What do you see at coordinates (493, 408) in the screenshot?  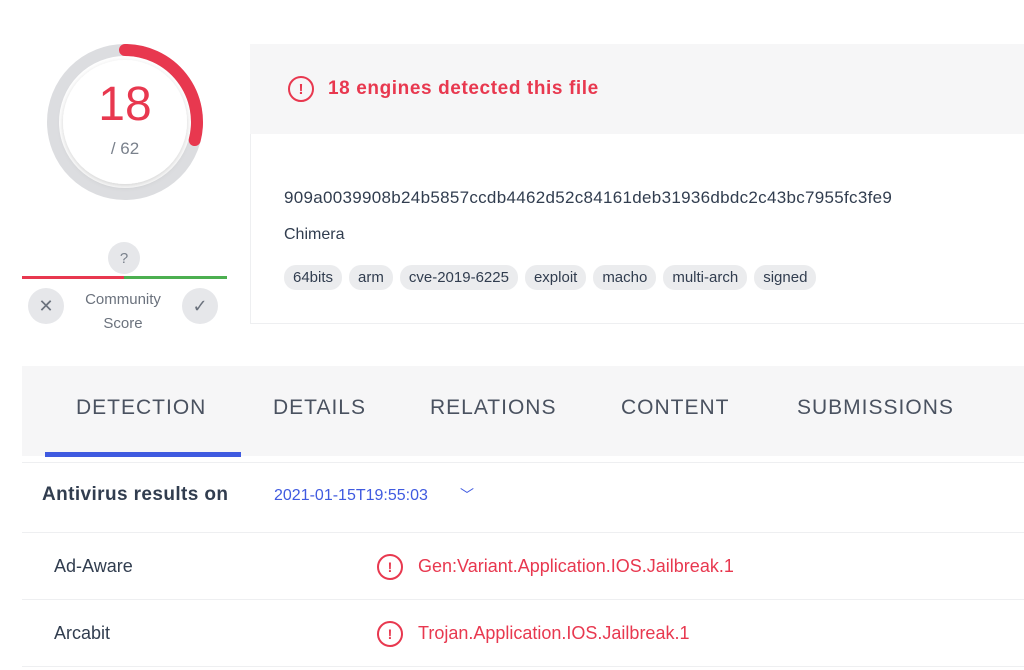 I see `tab-relations: RELATIONS` at bounding box center [493, 408].